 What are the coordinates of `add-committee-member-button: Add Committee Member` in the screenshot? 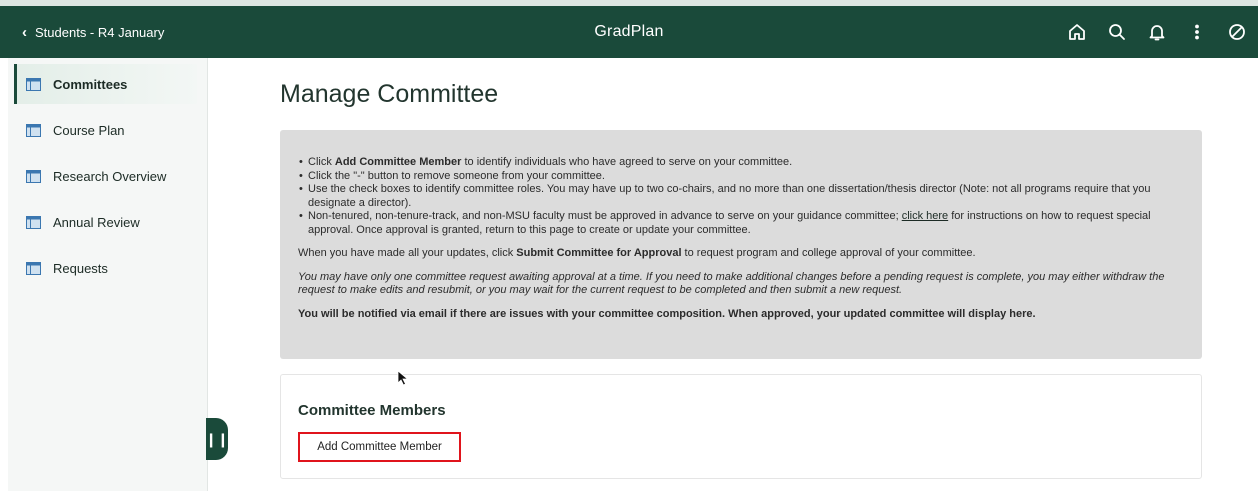 It's located at (379, 447).